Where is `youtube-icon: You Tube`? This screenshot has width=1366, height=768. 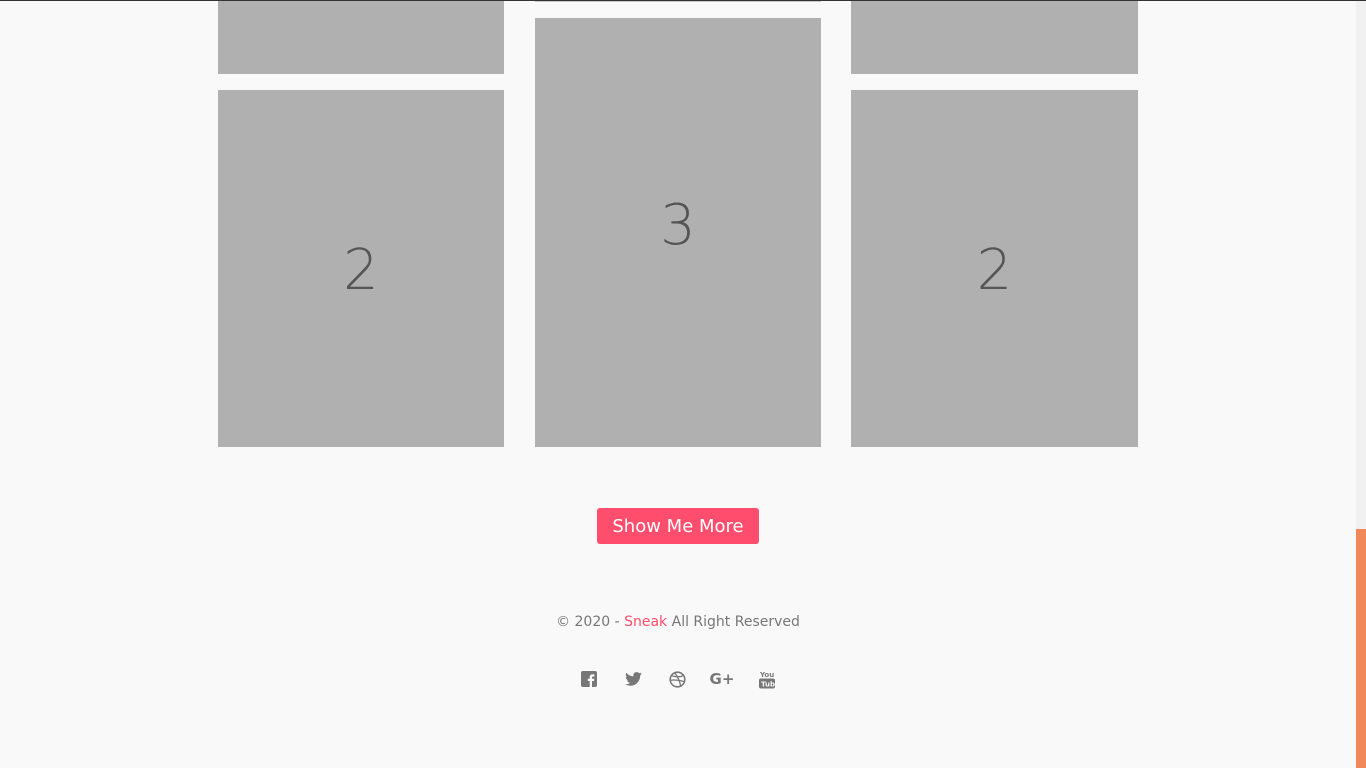
youtube-icon: You Tube is located at coordinates (767, 679).